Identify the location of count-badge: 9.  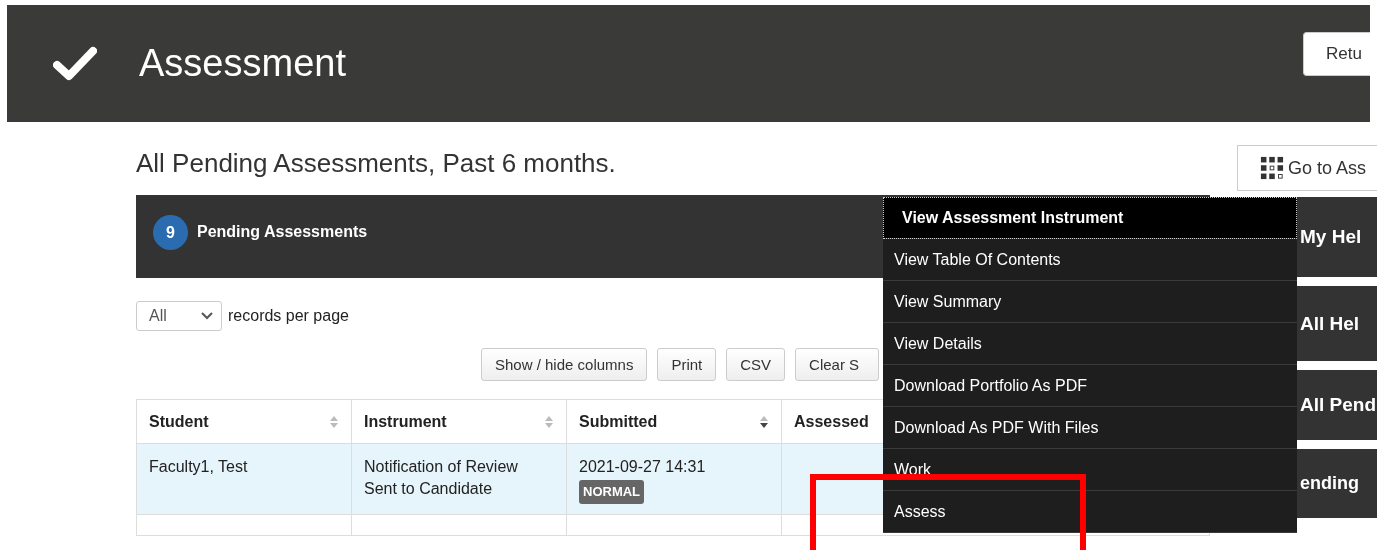
(170, 232).